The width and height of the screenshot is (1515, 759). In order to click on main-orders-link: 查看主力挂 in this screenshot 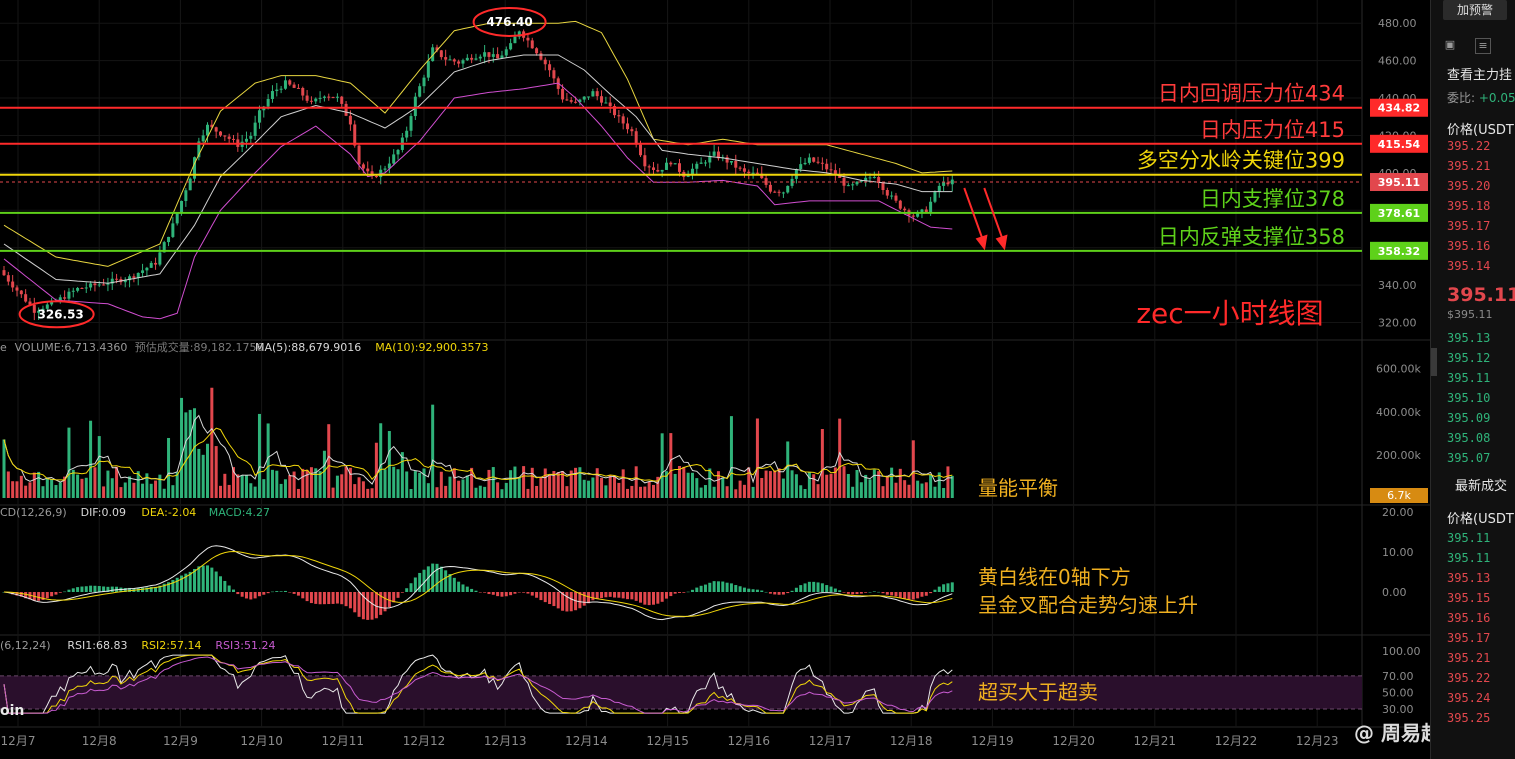, I will do `click(1479, 73)`.